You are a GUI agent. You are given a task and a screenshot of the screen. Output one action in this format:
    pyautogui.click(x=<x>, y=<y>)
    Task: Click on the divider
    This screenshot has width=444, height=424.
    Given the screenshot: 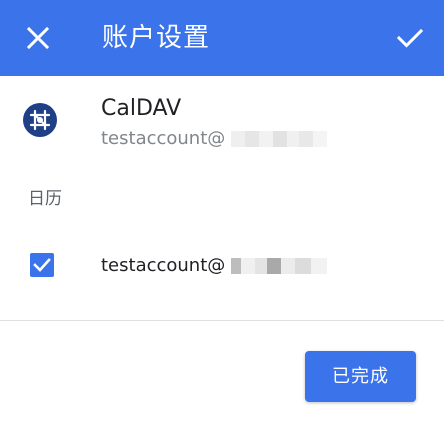 What is the action you would take?
    pyautogui.click(x=222, y=320)
    